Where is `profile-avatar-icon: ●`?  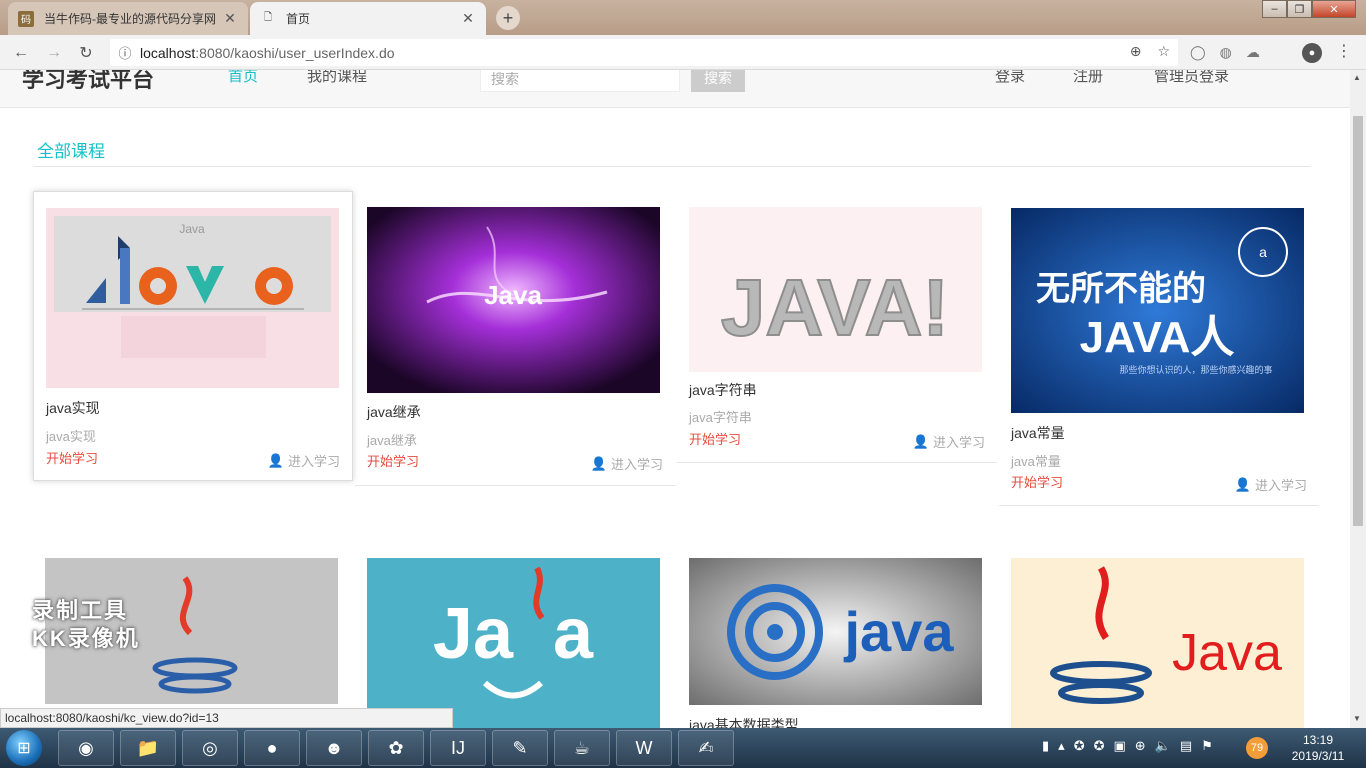
profile-avatar-icon: ● is located at coordinates (1312, 53).